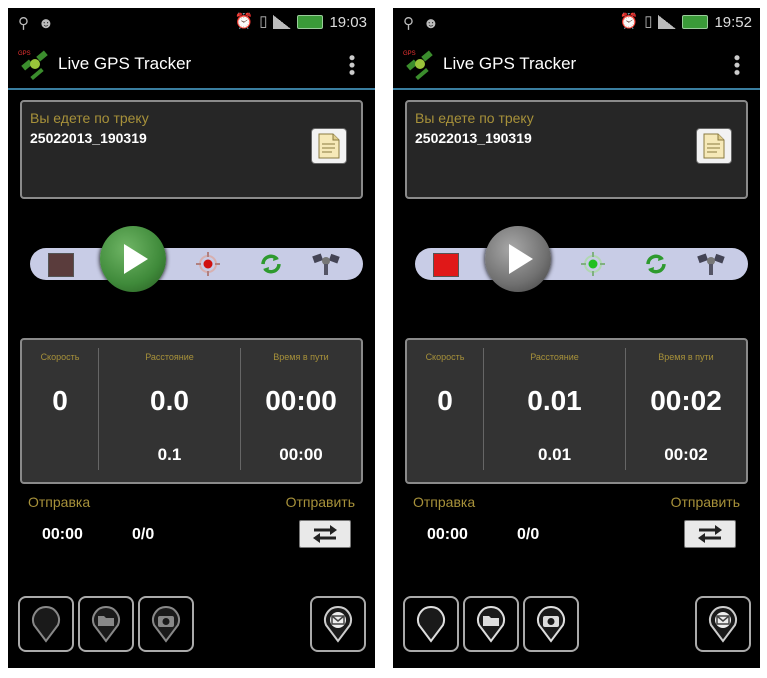  What do you see at coordinates (301, 357) in the screenshot?
I see `time-label: Время в пути` at bounding box center [301, 357].